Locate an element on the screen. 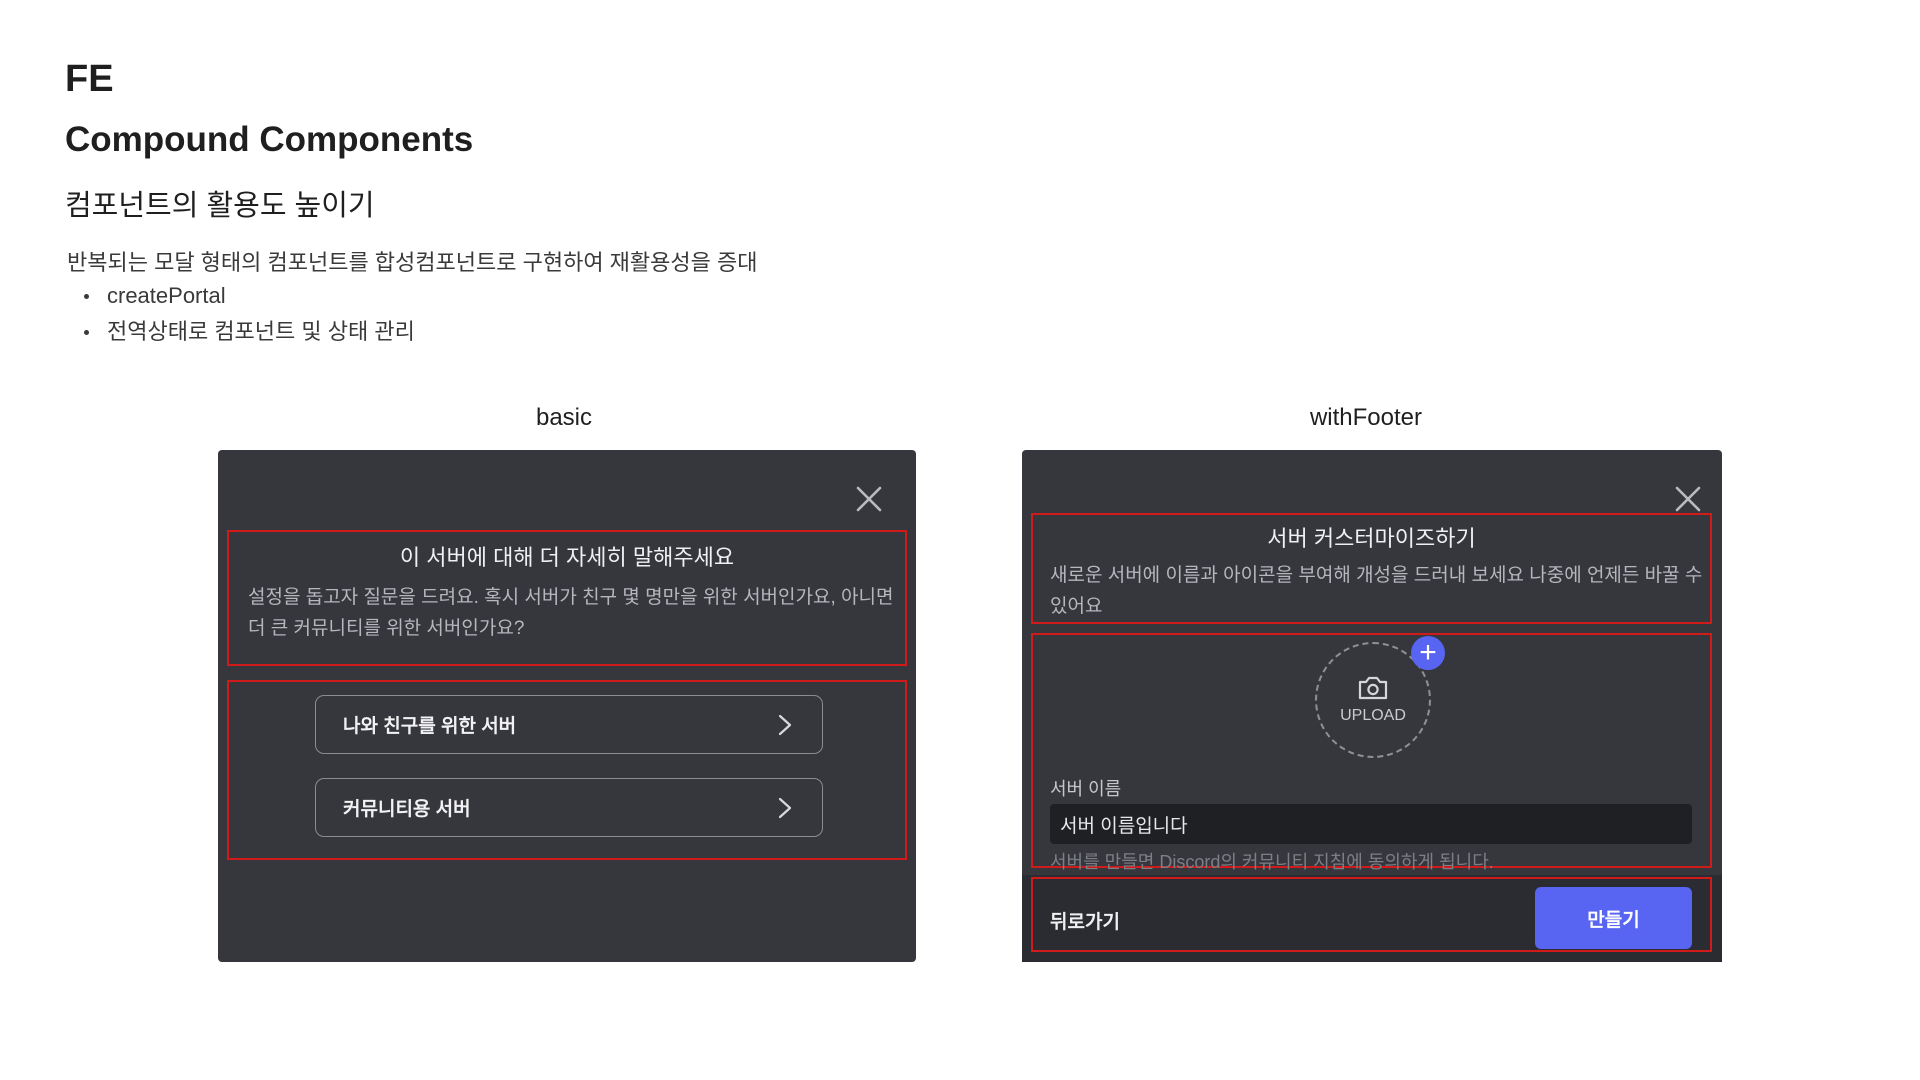 This screenshot has width=1920, height=1080. bullet-item: 전역상태로 컴포넌트 및 상태 관리 is located at coordinates (247, 332).